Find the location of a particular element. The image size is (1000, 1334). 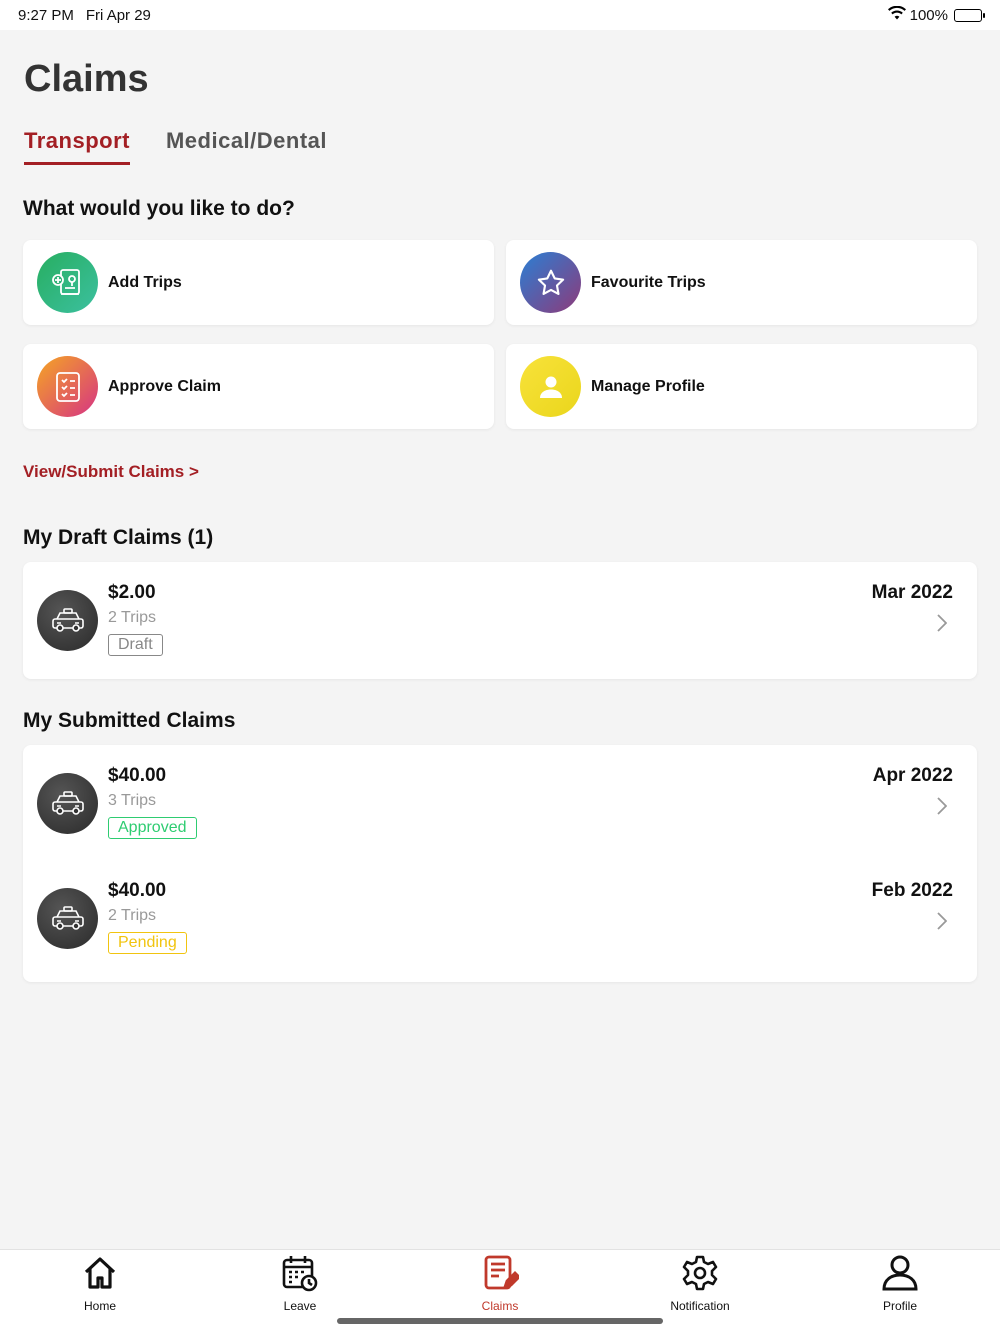

draft-claims-heading: My Draft Claims (1) is located at coordinates (118, 537).